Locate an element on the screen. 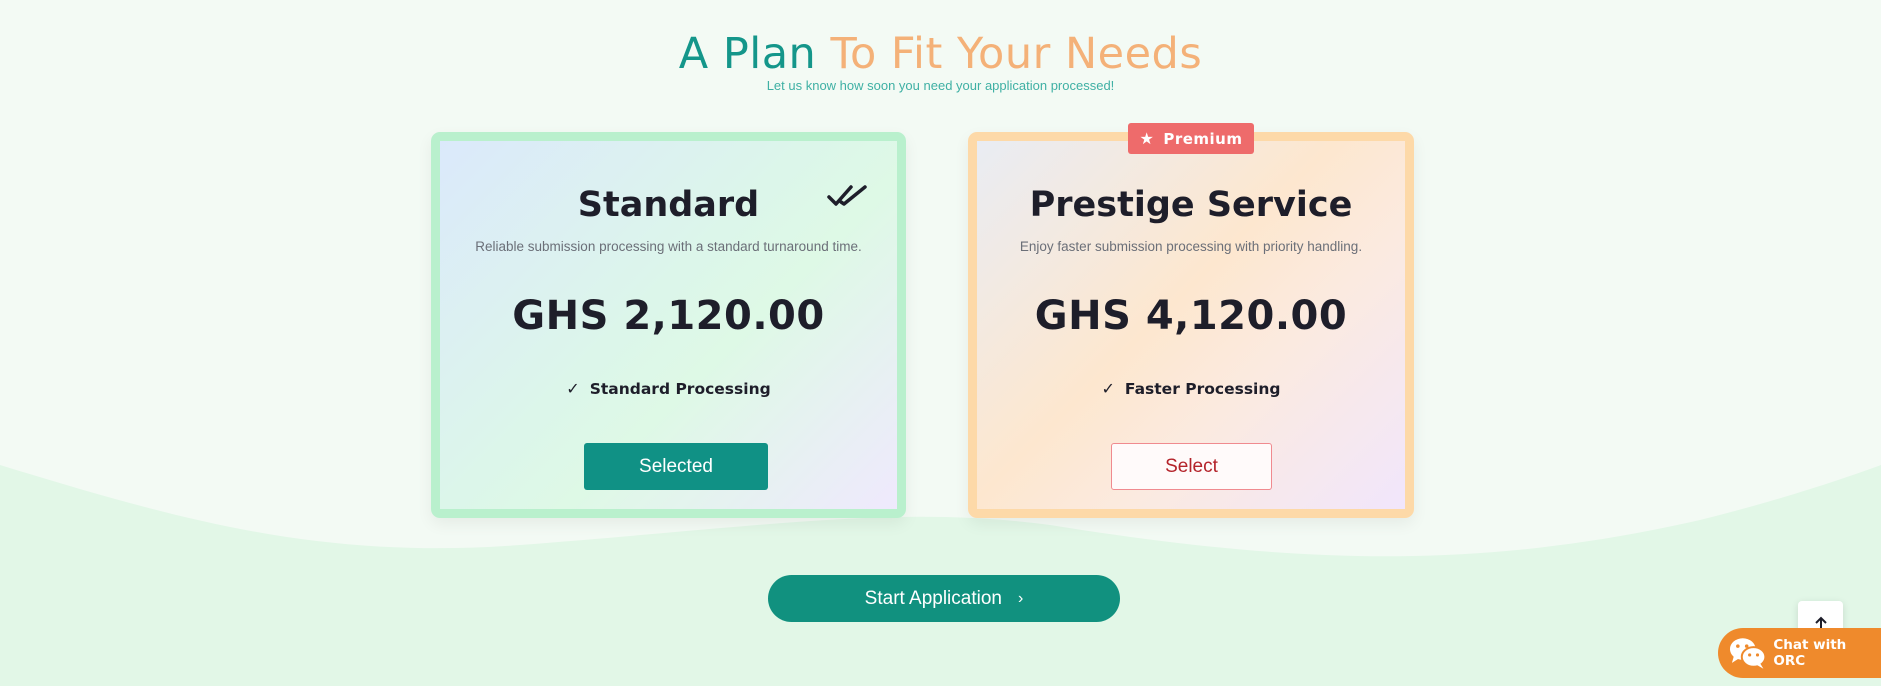 Image resolution: width=1881 pixels, height=686 pixels. plan-feature: ✓ Faster Processing is located at coordinates (1191, 388).